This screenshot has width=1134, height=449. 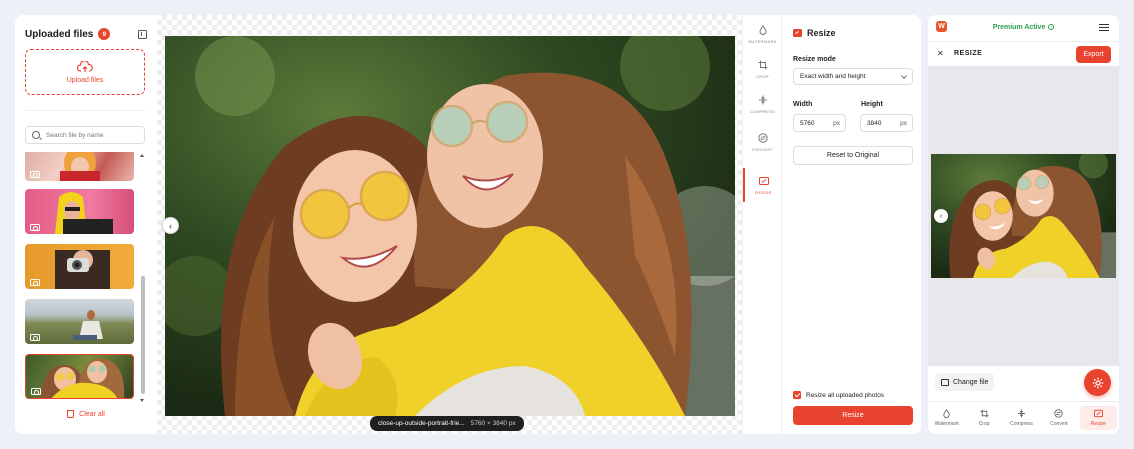 I want to click on width-value: 5760, so click(x=807, y=123).